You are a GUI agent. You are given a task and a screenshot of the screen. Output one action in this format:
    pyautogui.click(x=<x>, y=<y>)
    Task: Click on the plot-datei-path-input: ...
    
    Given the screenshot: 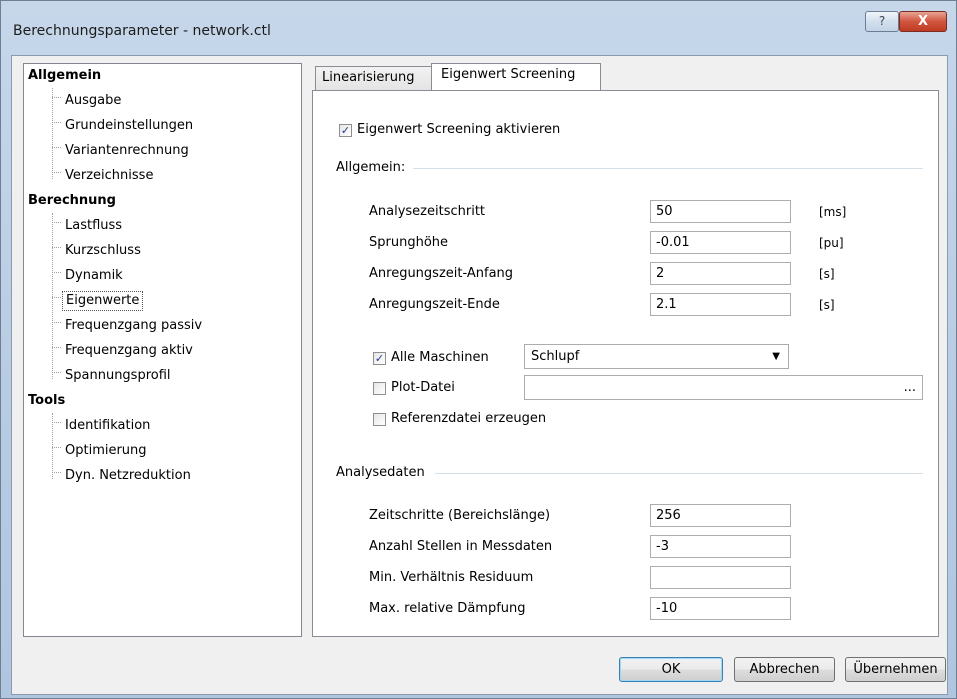 What is the action you would take?
    pyautogui.click(x=723, y=387)
    